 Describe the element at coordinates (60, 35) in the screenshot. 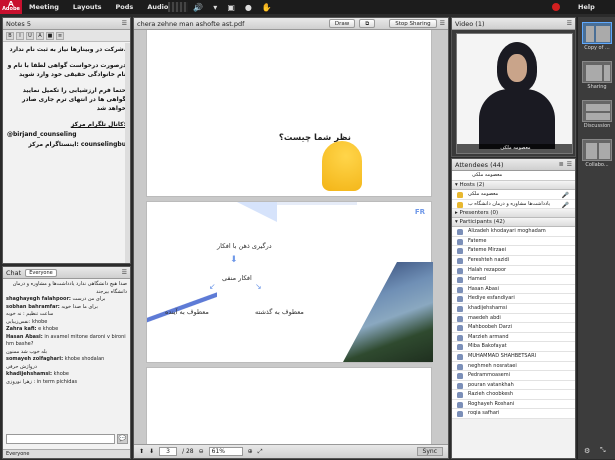

I see `list-icon: ≡` at that location.